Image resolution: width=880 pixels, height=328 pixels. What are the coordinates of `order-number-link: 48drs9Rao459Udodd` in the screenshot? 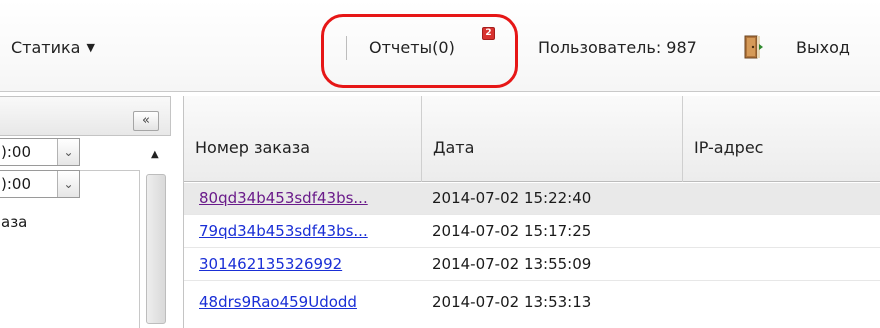 It's located at (278, 302).